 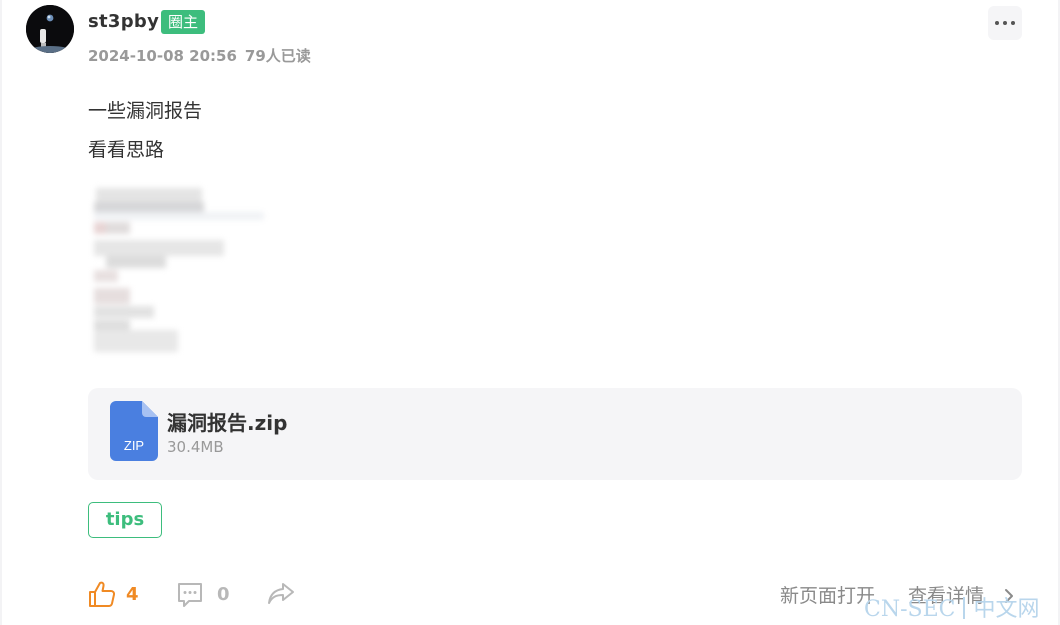 I want to click on open-new-page-link: 新页面打开, so click(x=827, y=596).